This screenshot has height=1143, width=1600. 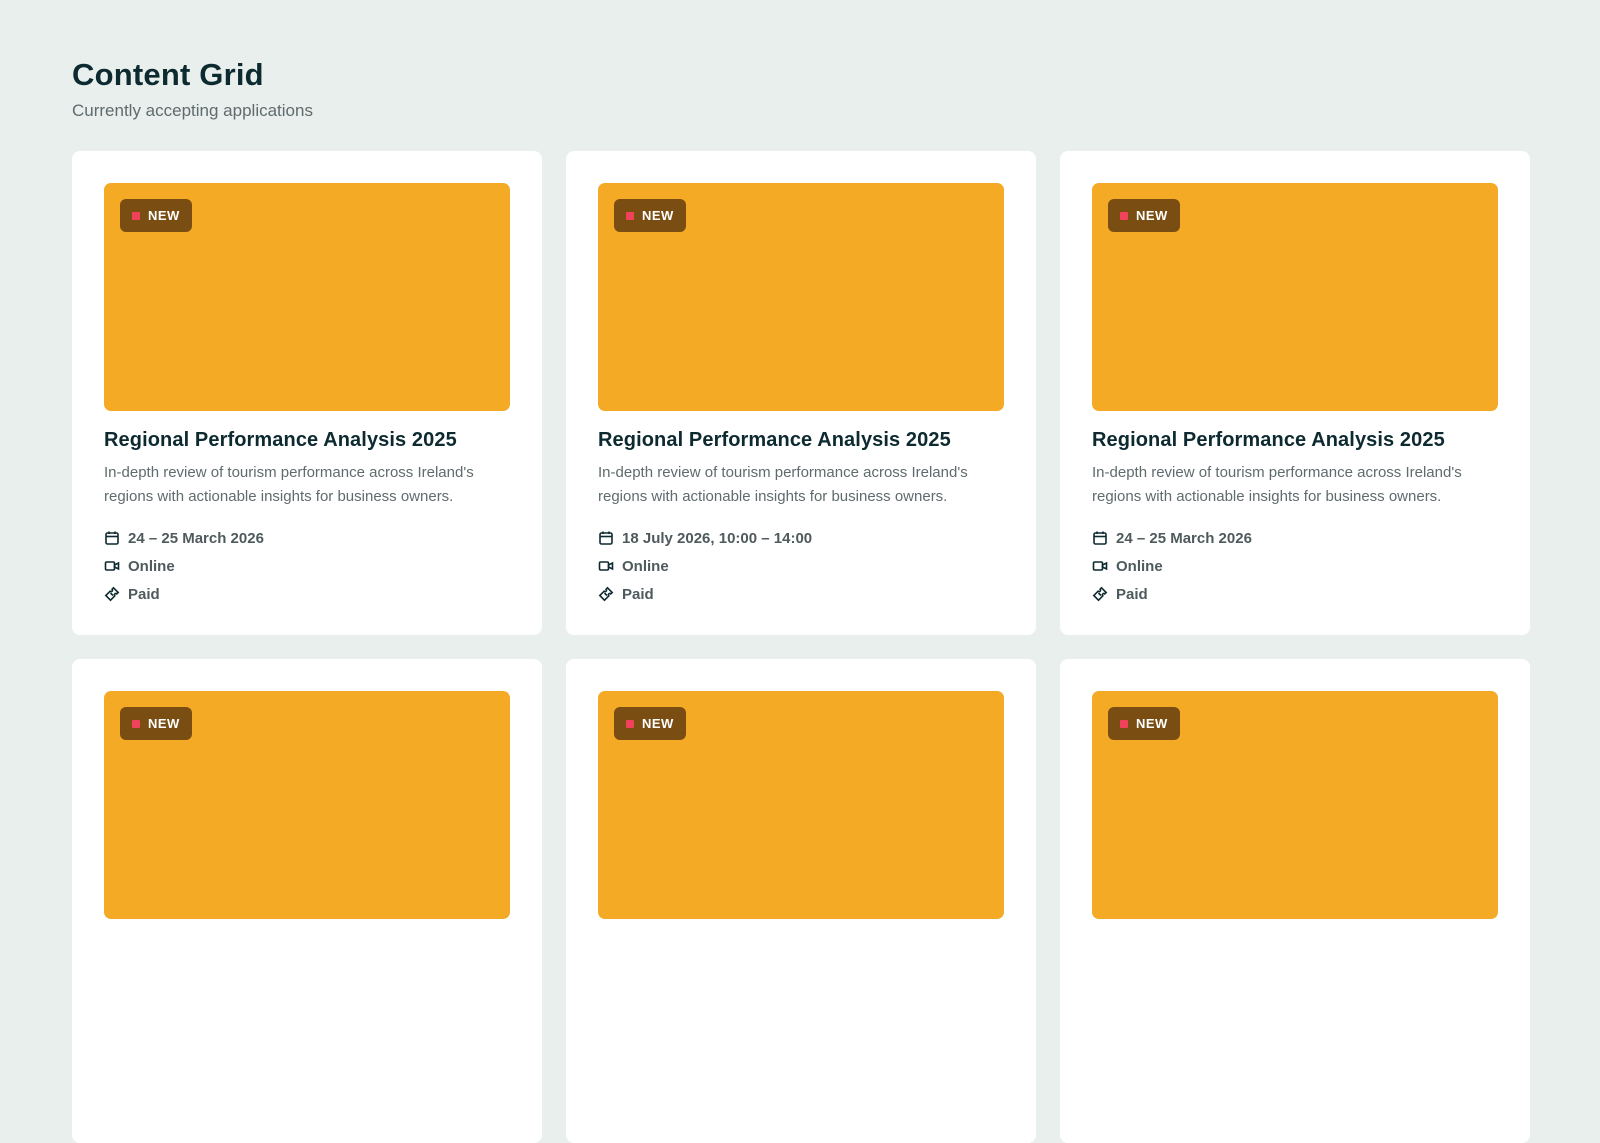 I want to click on page-subtitle: Currently accepting applications, so click(x=192, y=110).